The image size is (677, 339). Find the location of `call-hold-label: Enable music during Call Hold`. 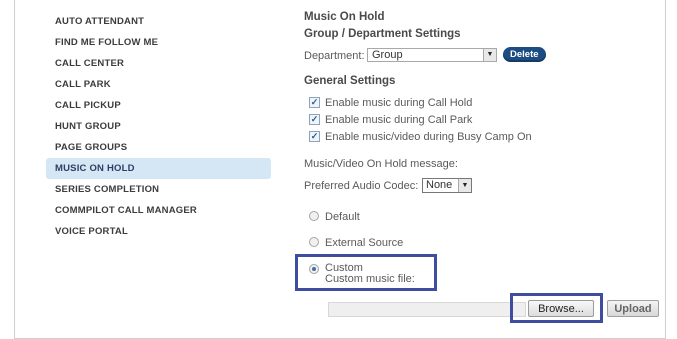

call-hold-label: Enable music during Call Hold is located at coordinates (399, 103).